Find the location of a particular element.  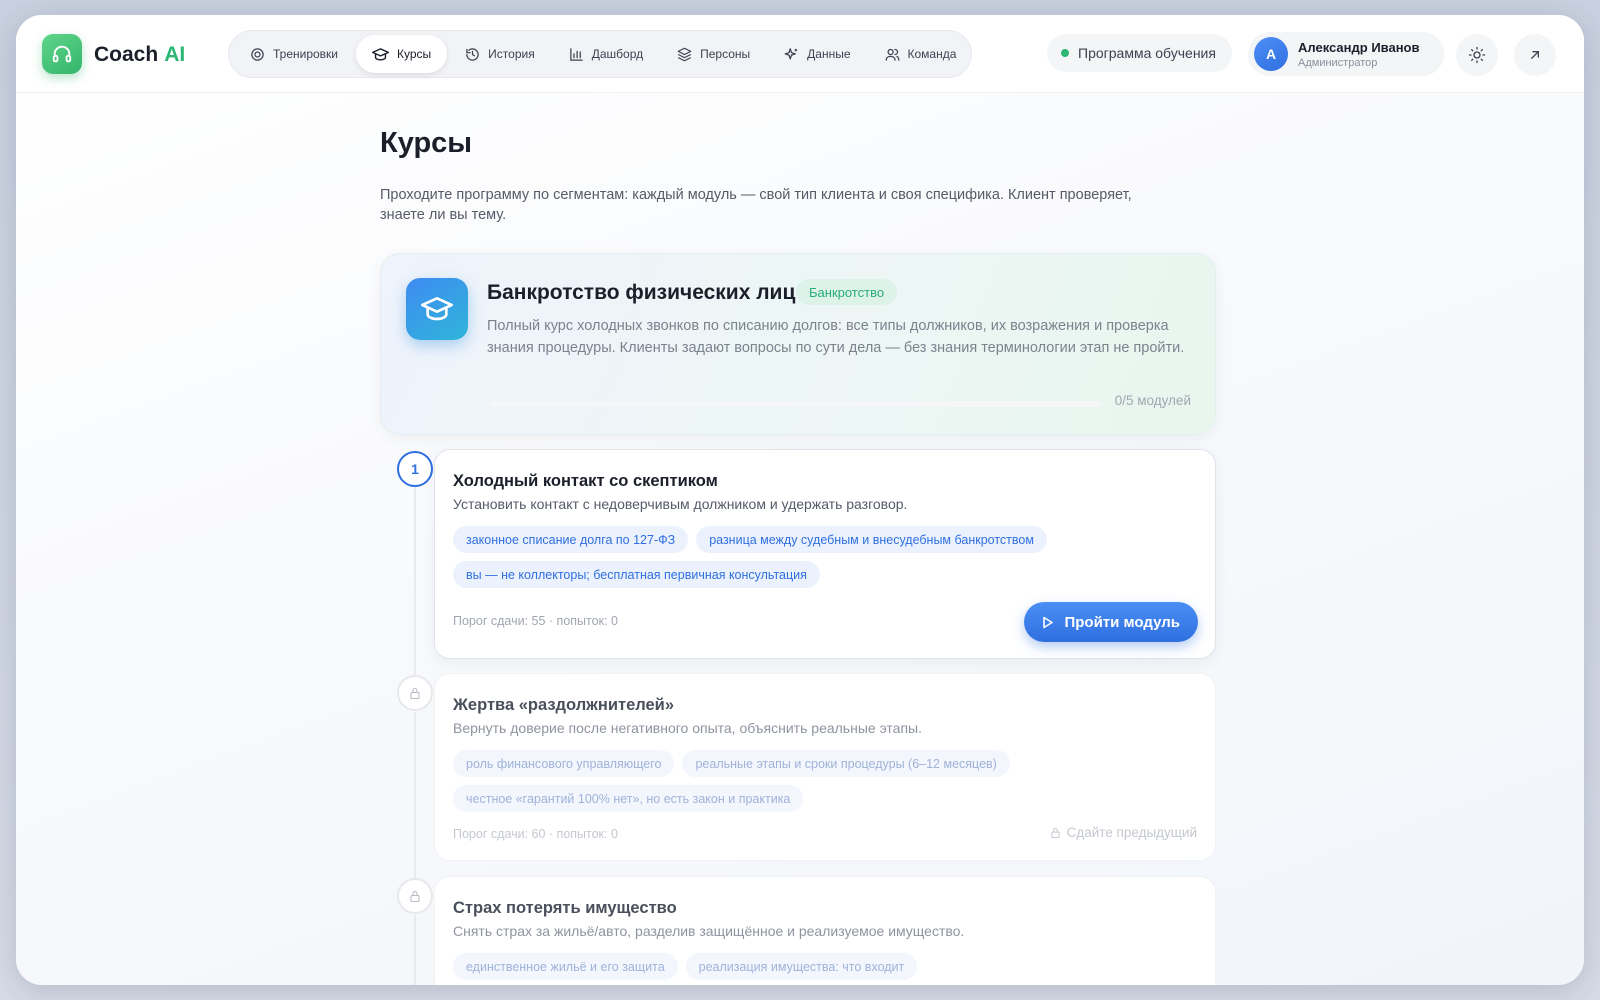

nav-item-data: Данные is located at coordinates (817, 54).